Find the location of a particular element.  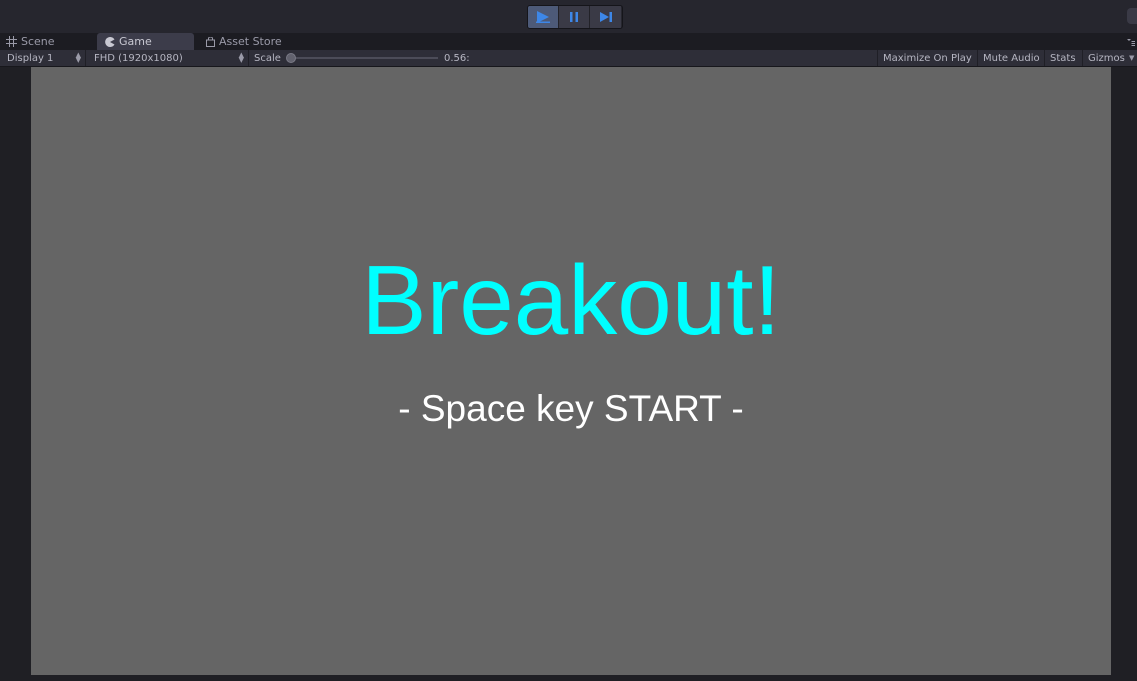

step-button is located at coordinates (605, 17).